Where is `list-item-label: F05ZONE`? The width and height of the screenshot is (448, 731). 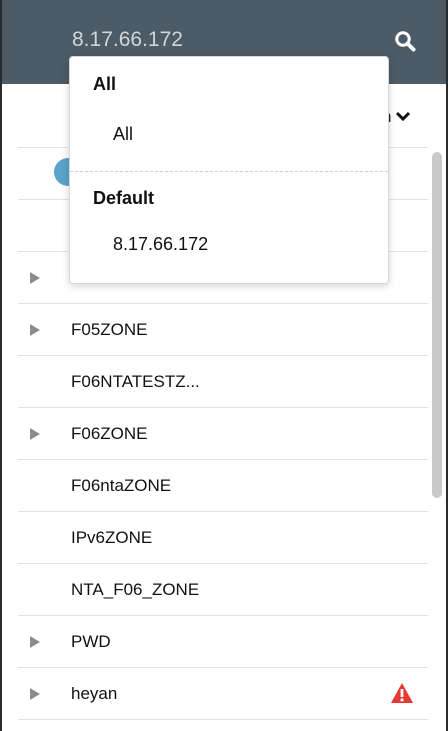
list-item-label: F05ZONE is located at coordinates (109, 329).